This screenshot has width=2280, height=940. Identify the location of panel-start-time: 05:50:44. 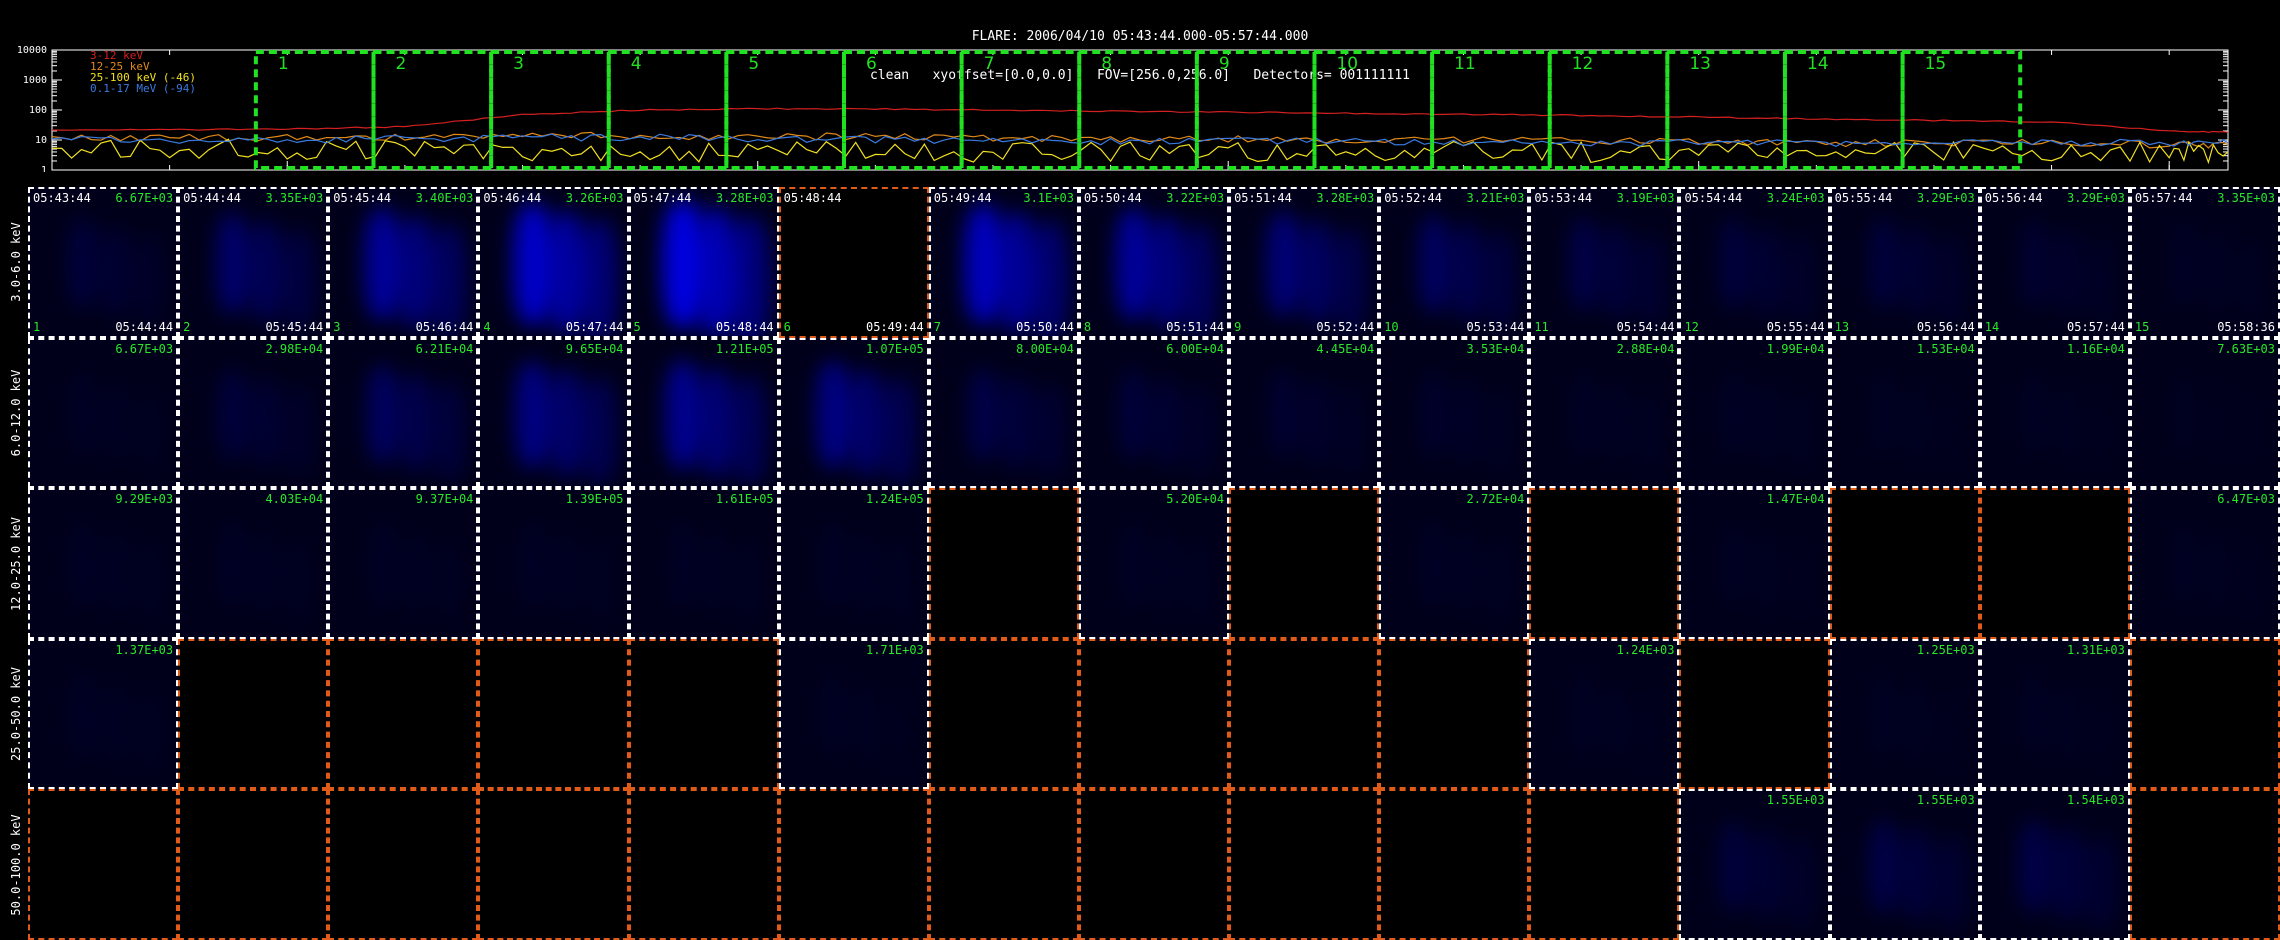
(1112, 198).